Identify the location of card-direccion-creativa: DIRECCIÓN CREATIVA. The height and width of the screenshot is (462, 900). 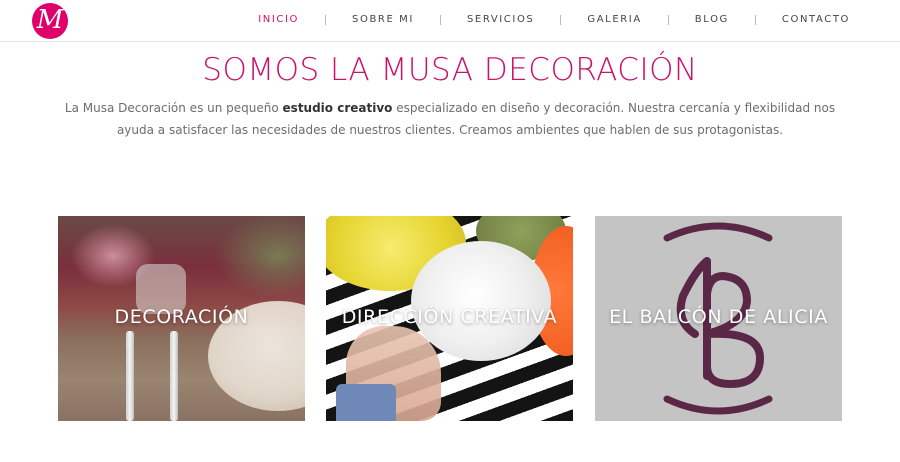
(449, 318).